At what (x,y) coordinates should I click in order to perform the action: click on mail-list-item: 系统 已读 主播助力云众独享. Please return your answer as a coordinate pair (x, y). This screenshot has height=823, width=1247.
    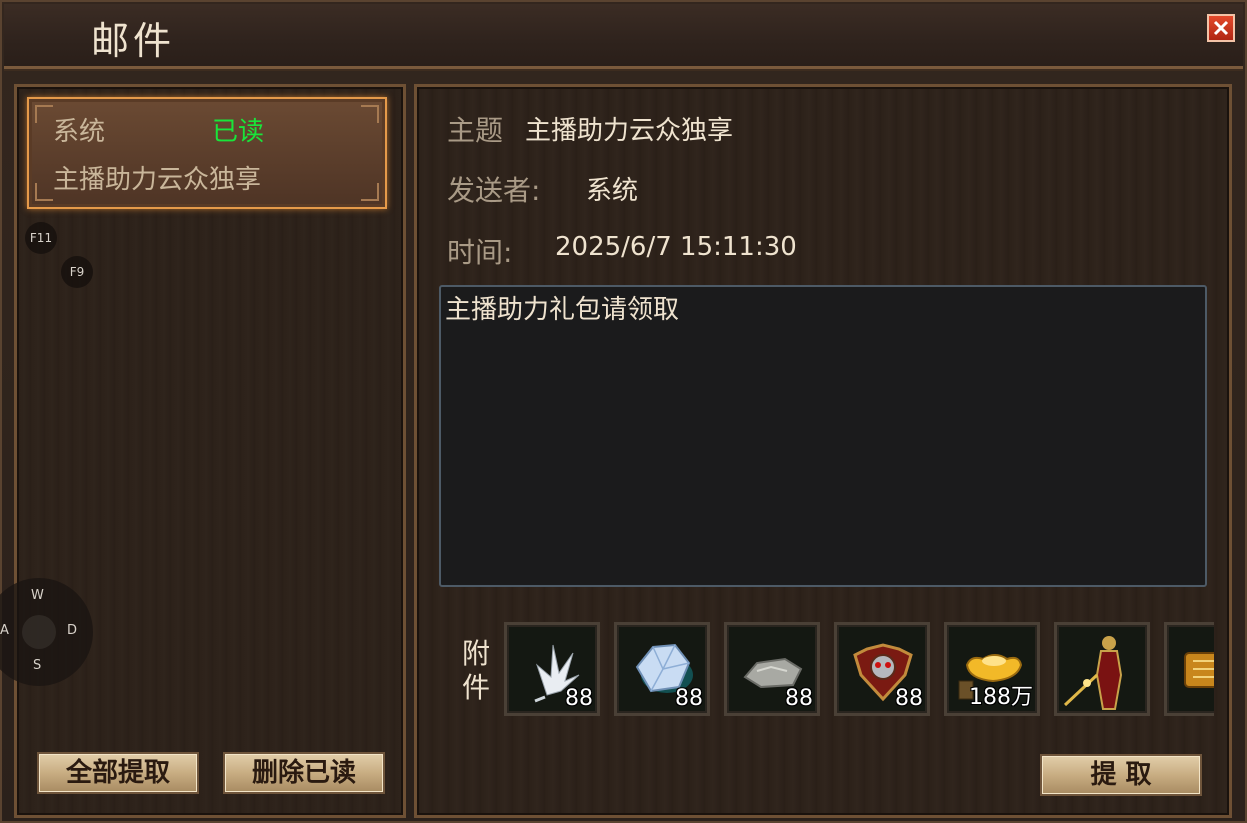
    Looking at the image, I should click on (207, 153).